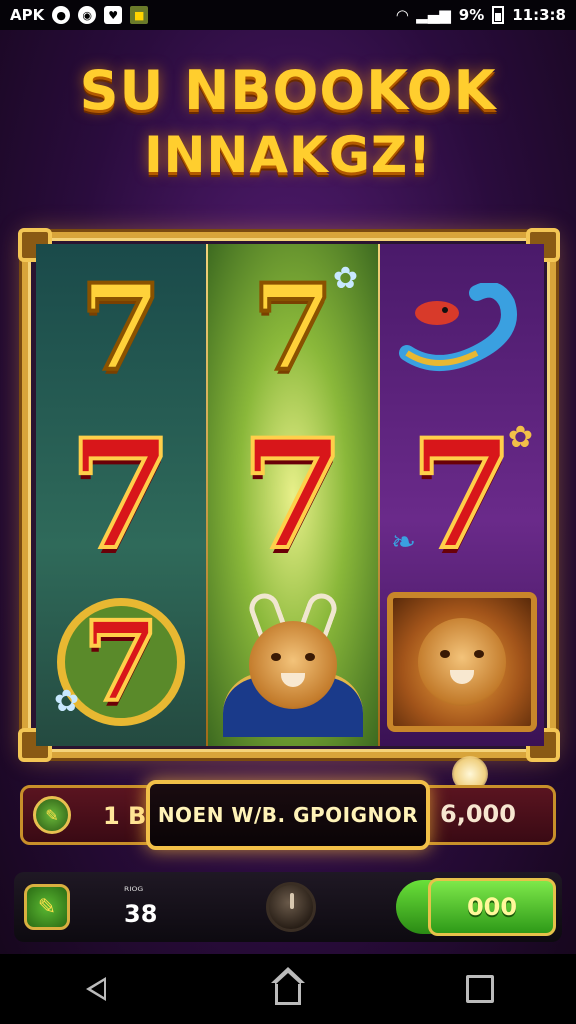 The image size is (576, 1024). I want to click on navigation-bar, so click(288, 989).